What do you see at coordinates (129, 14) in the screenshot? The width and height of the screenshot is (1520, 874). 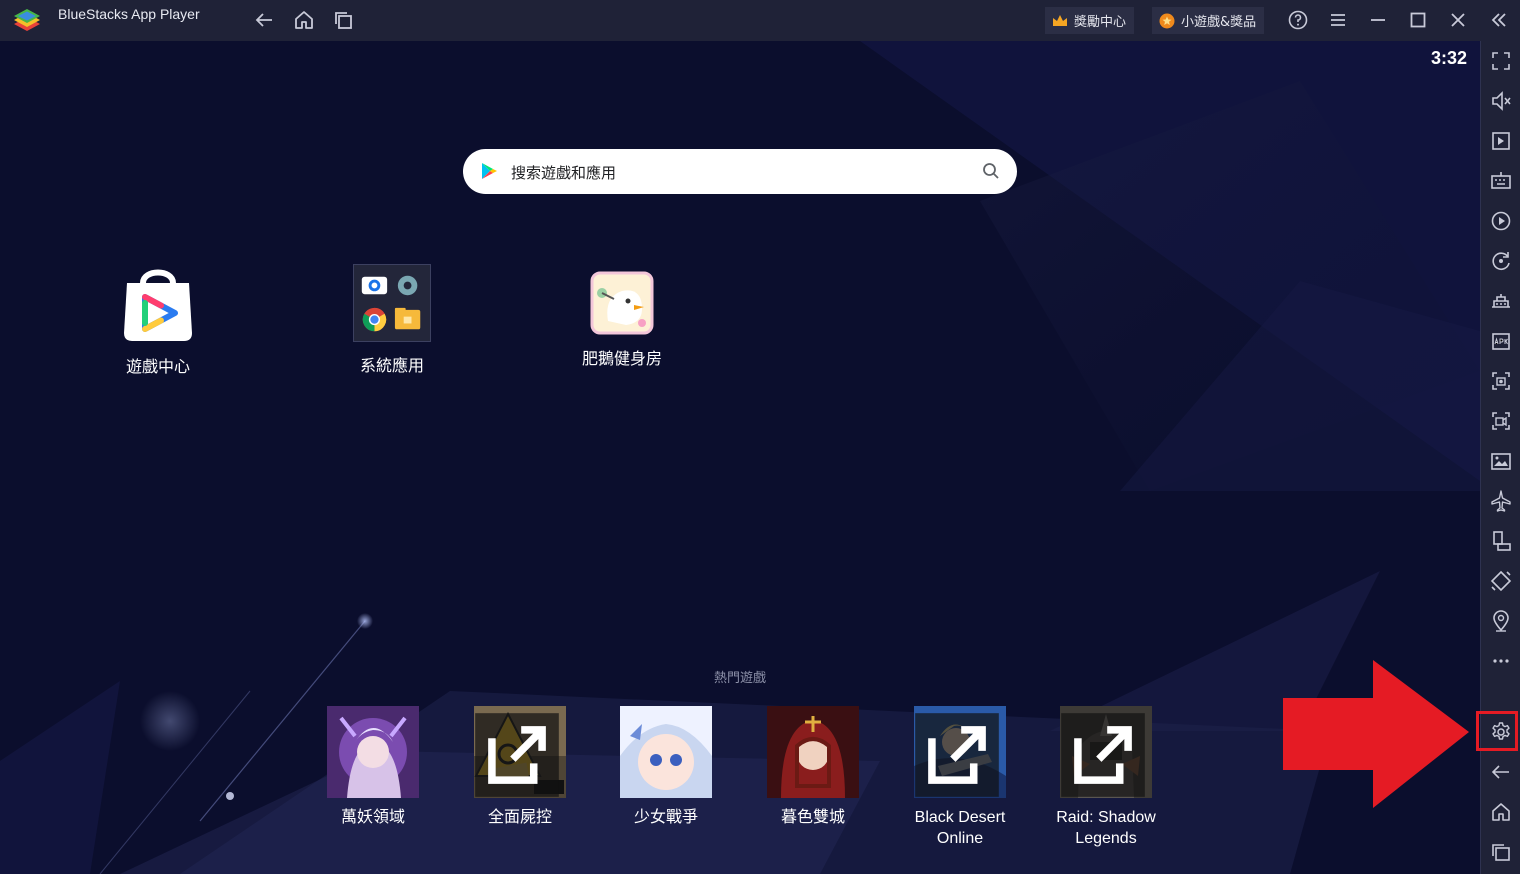 I see `window-title: BlueStacks App Player` at bounding box center [129, 14].